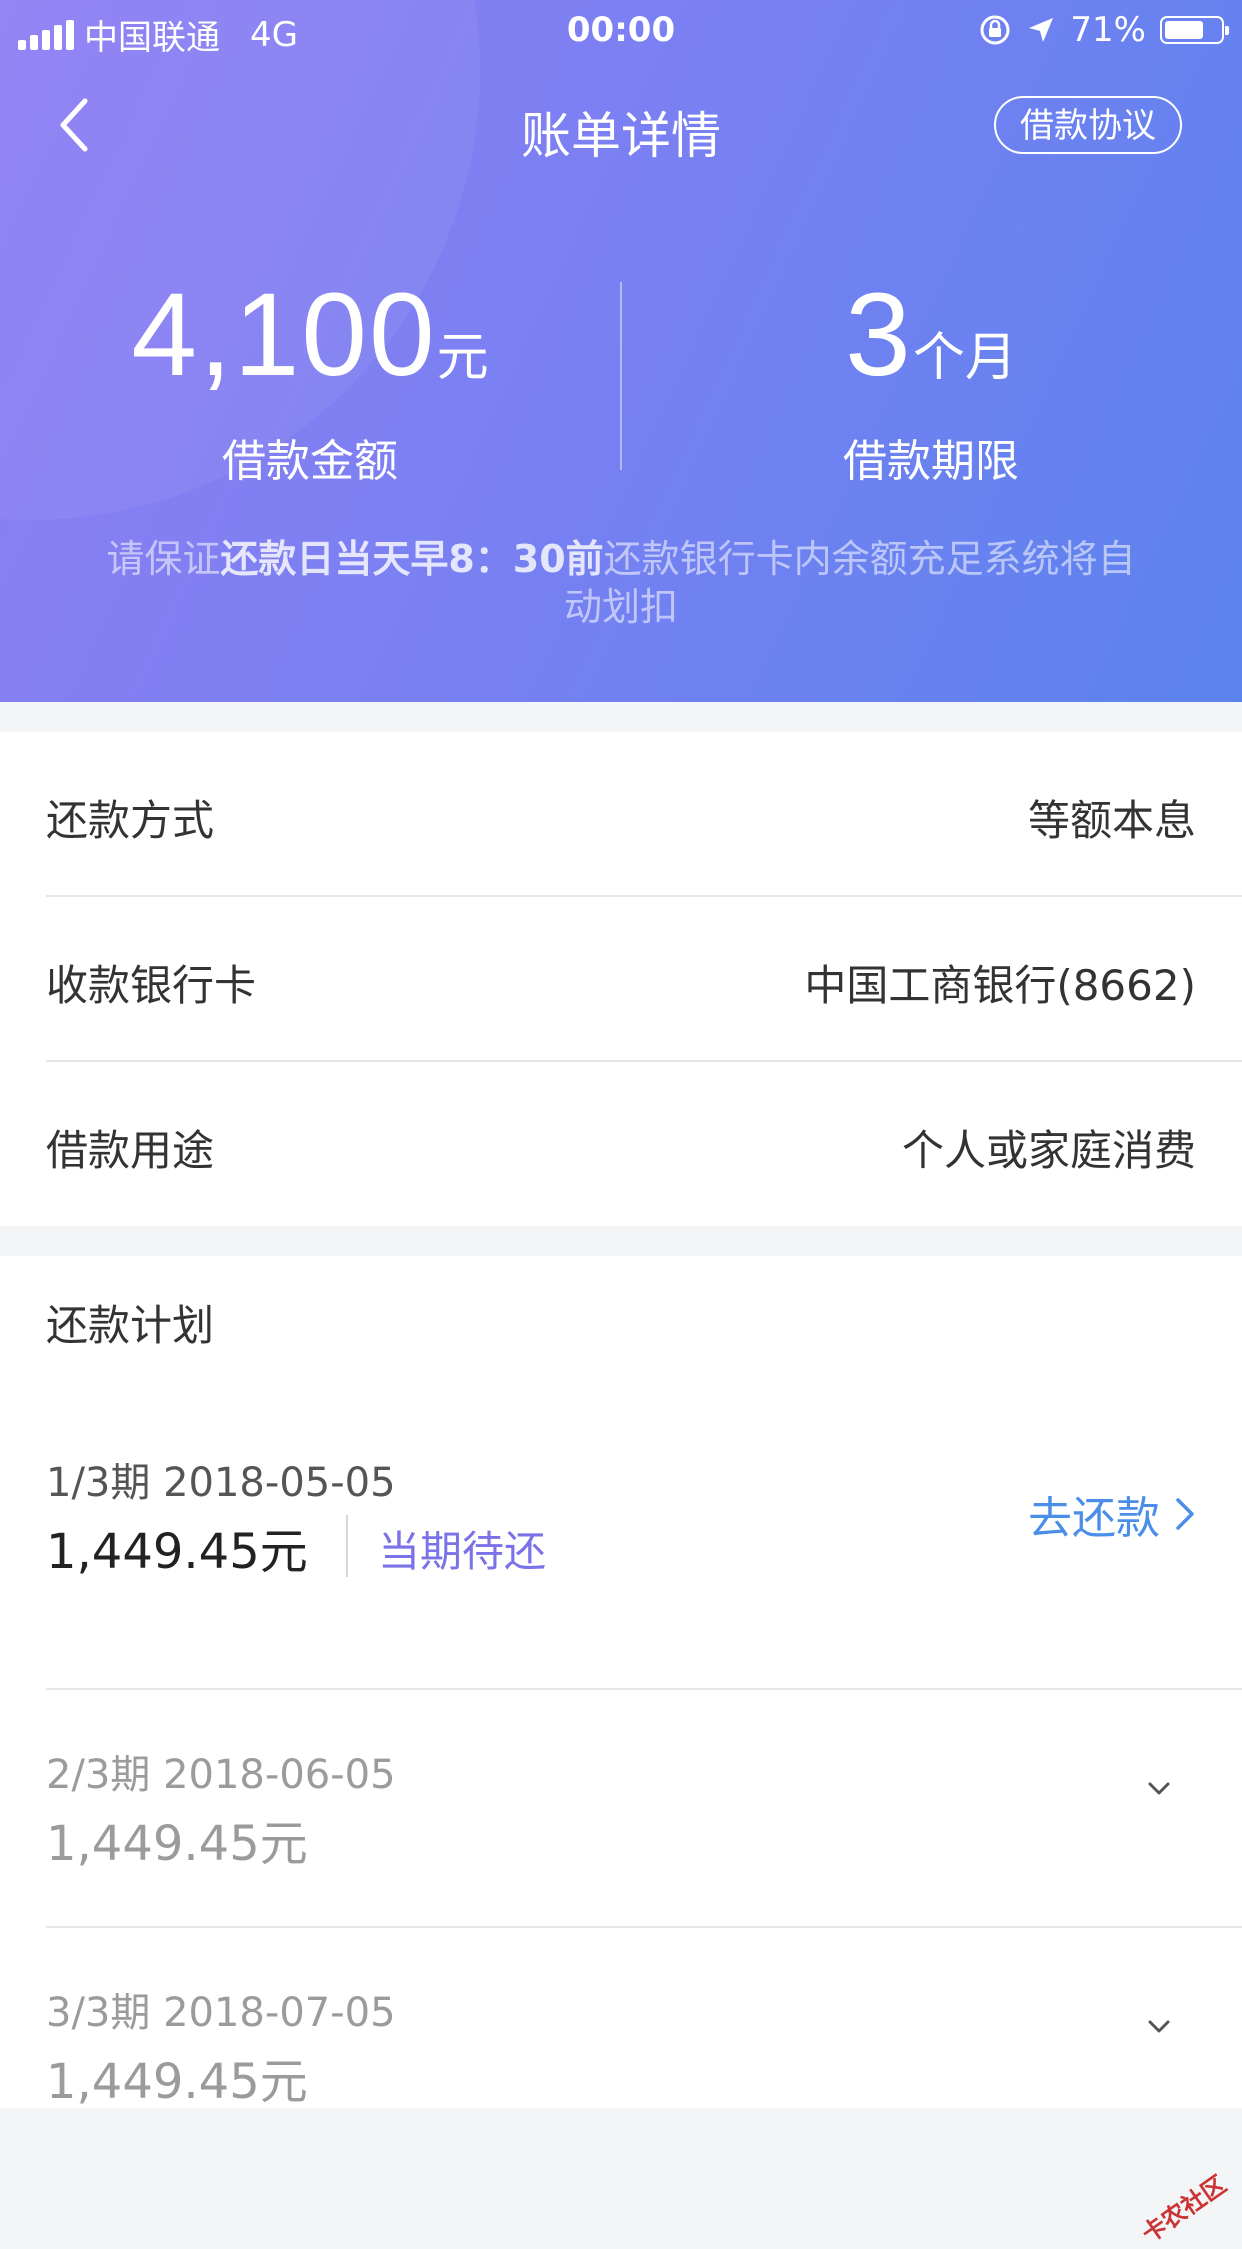  What do you see at coordinates (621, 1570) in the screenshot?
I see `installment-row-1: 1/3期 2018-05-05 1,449.45元 当期待还 去还款` at bounding box center [621, 1570].